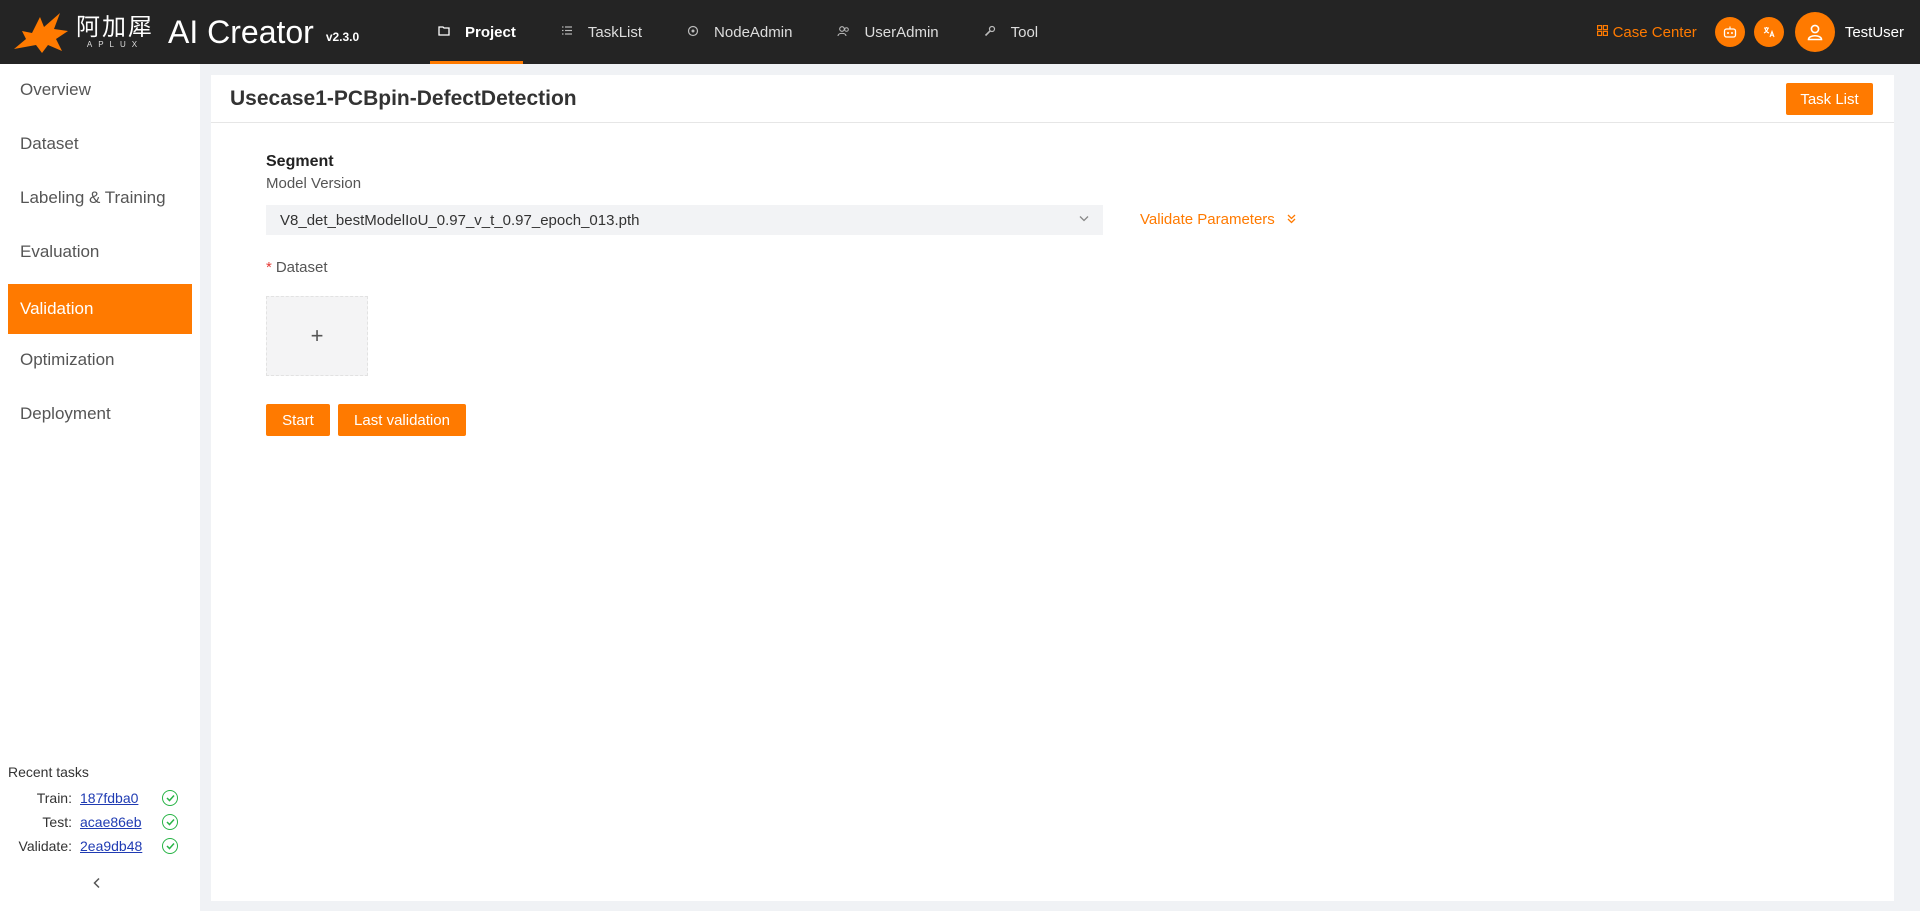 The height and width of the screenshot is (911, 1920). What do you see at coordinates (100, 144) in the screenshot?
I see `sidebar-item-dataset: Dataset` at bounding box center [100, 144].